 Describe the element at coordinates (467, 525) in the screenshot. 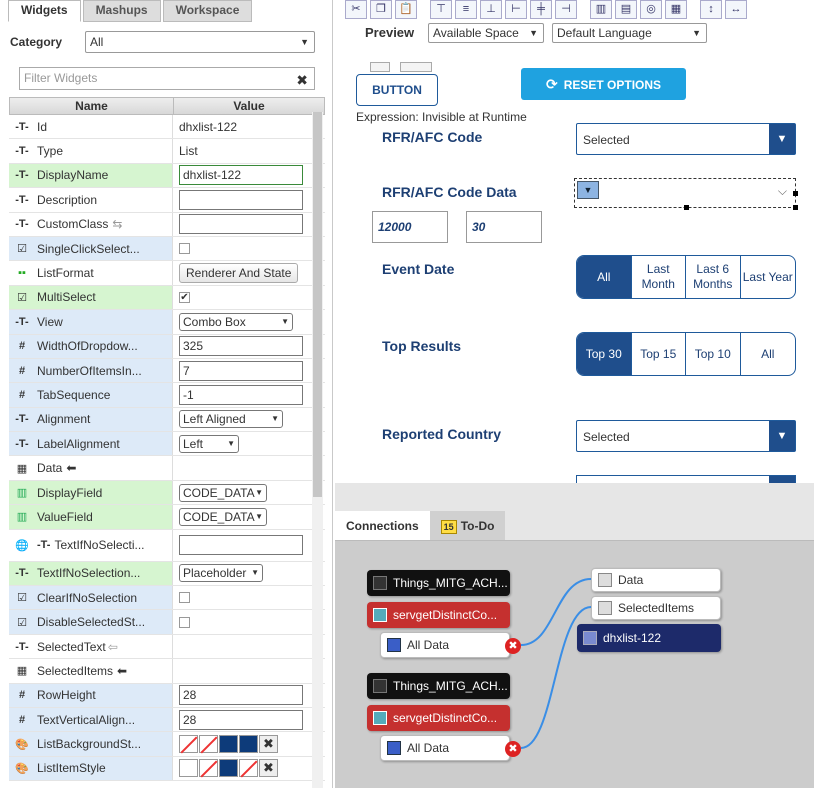

I see `tab-todo: 15 To-Do` at that location.